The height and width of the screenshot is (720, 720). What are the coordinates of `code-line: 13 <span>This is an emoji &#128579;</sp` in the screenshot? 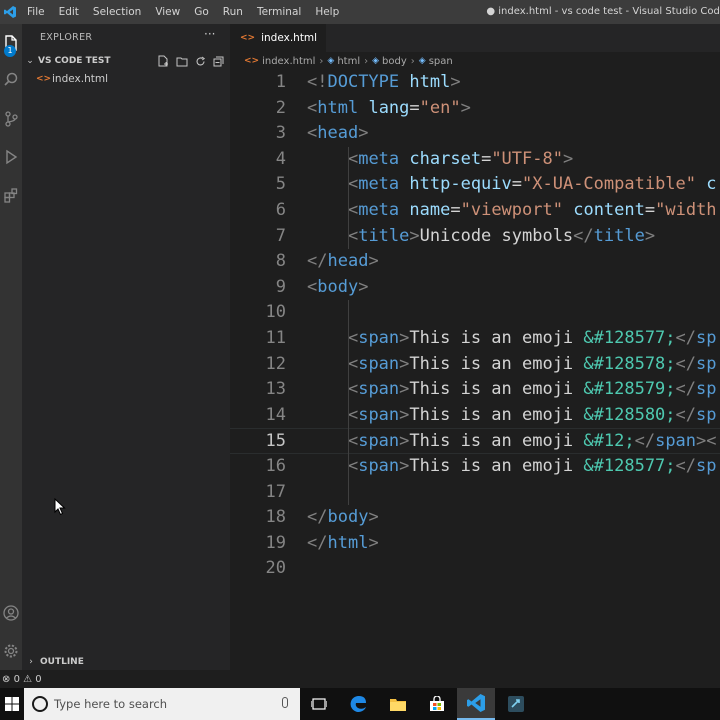 It's located at (475, 390).